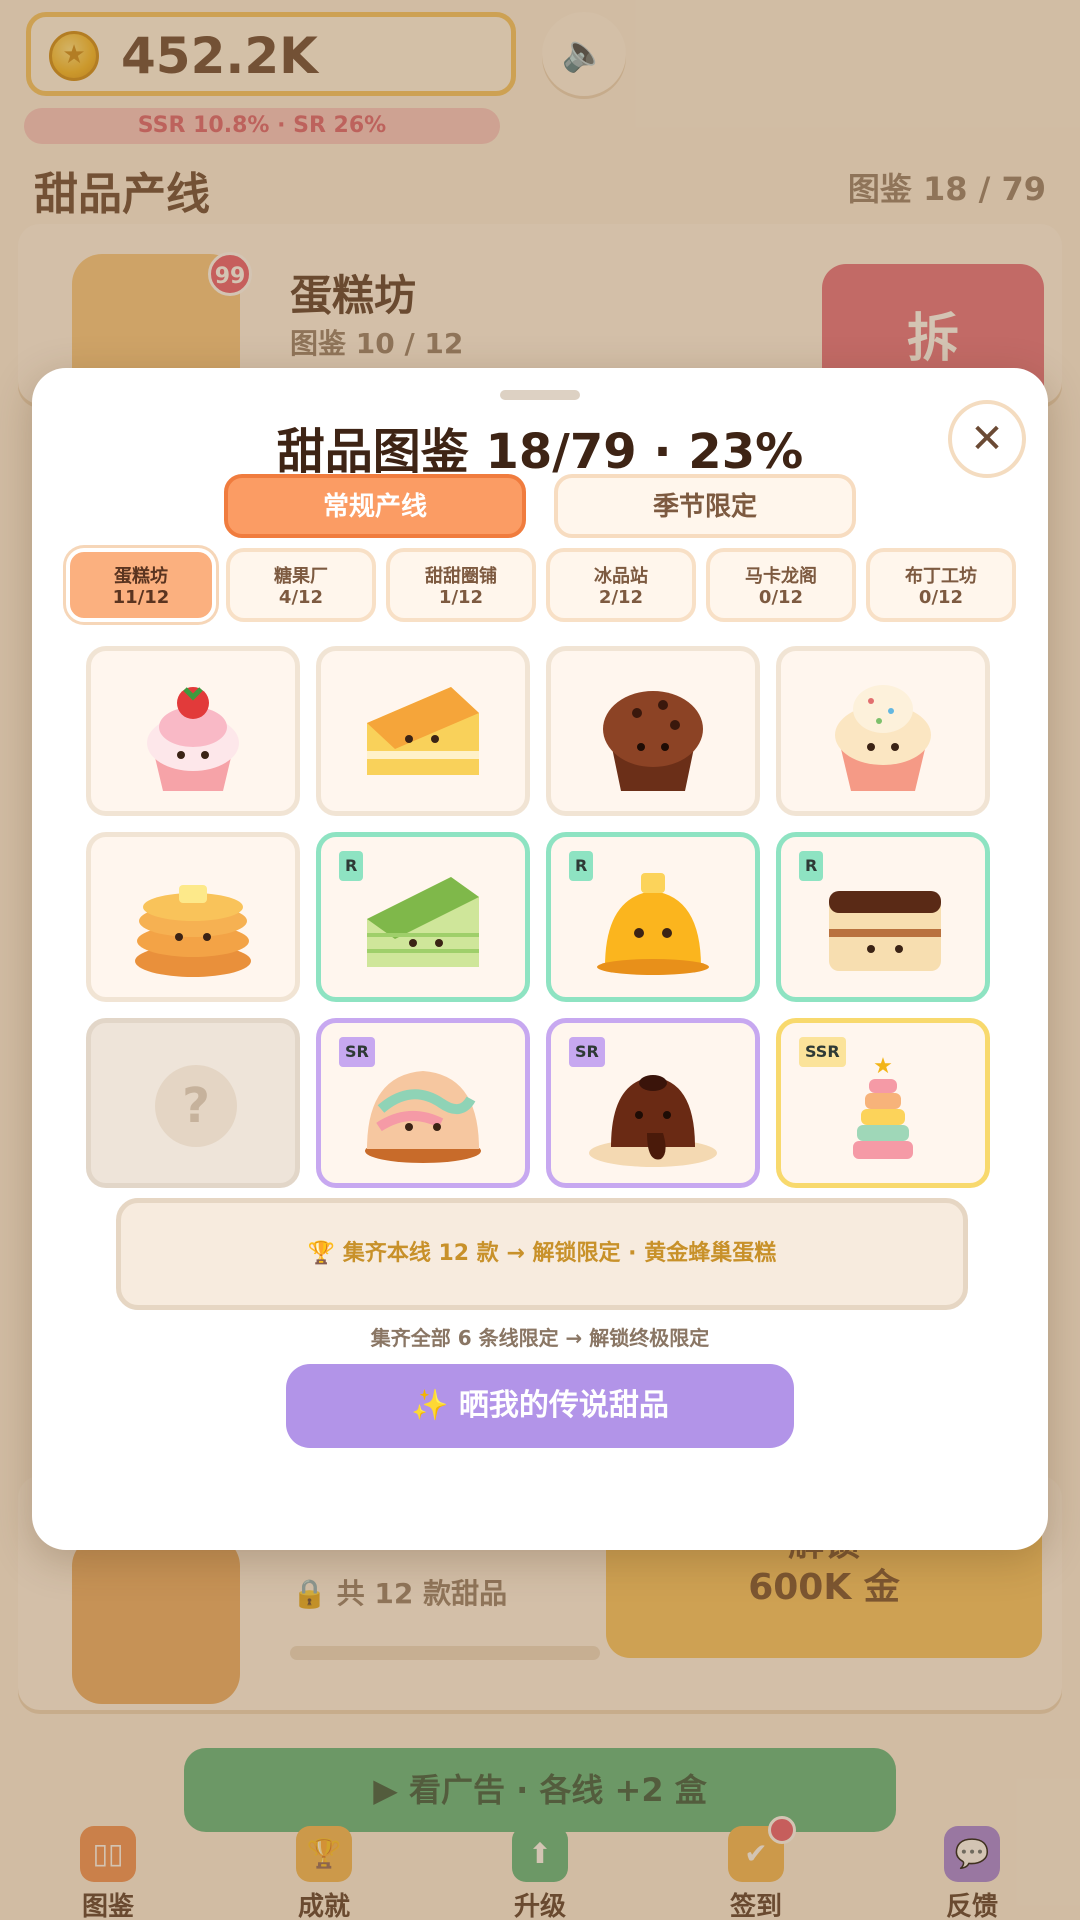  What do you see at coordinates (883, 738) in the screenshot?
I see `sprinkle-cupcake-icon` at bounding box center [883, 738].